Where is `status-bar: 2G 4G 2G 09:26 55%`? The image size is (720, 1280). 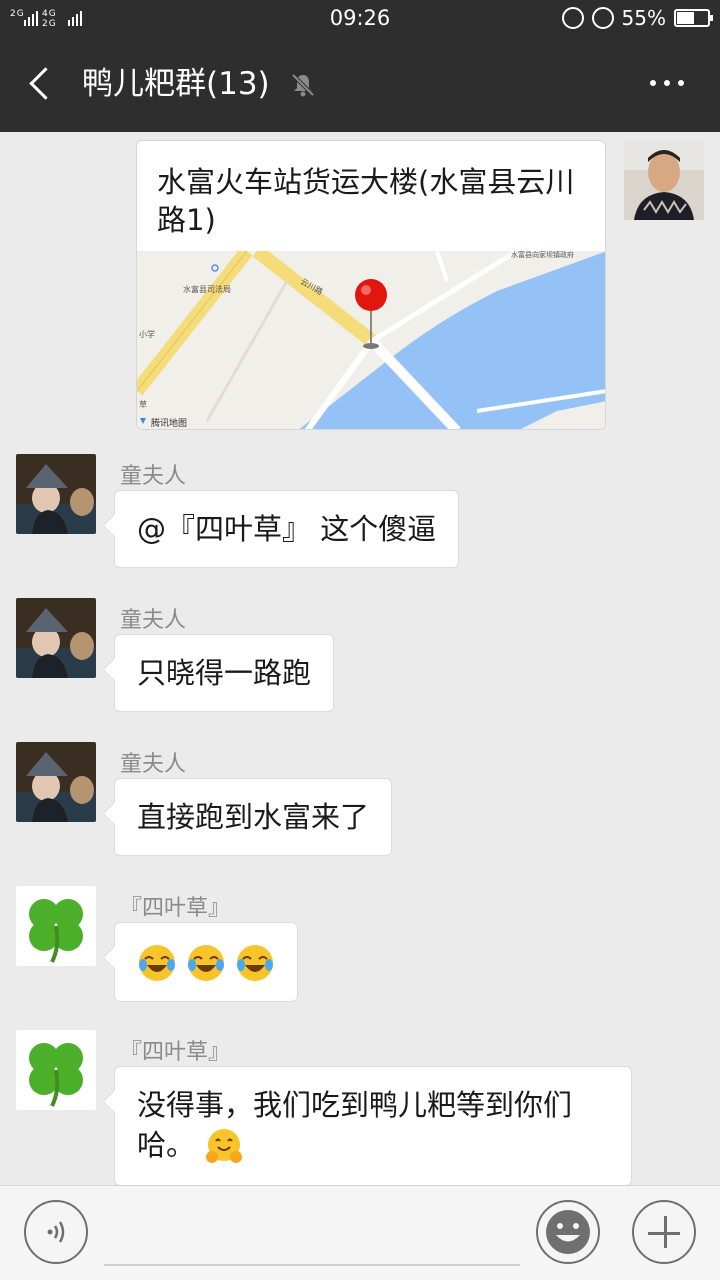
status-bar: 2G 4G 2G 09:26 55% is located at coordinates (360, 18).